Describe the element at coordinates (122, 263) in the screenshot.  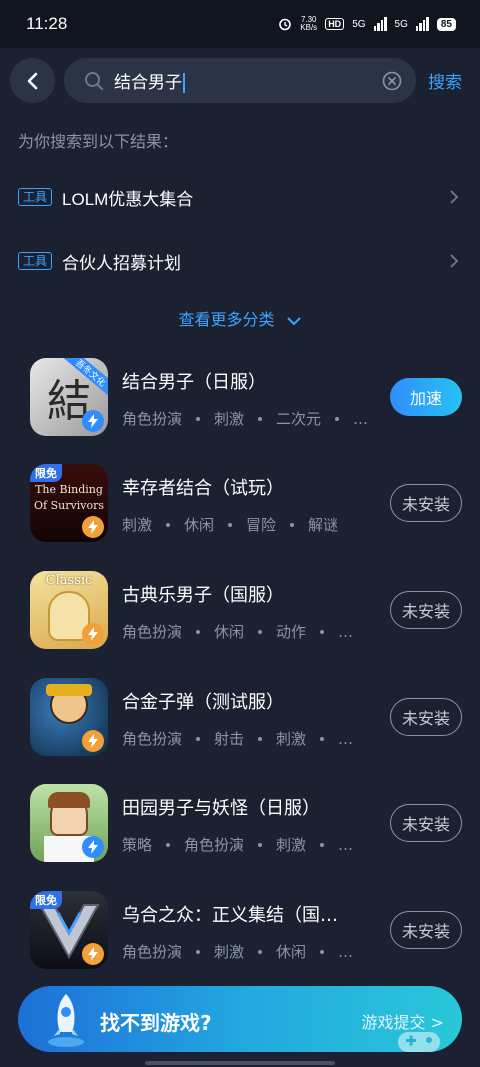
I see `category-title: 合伙人招募计划` at that location.